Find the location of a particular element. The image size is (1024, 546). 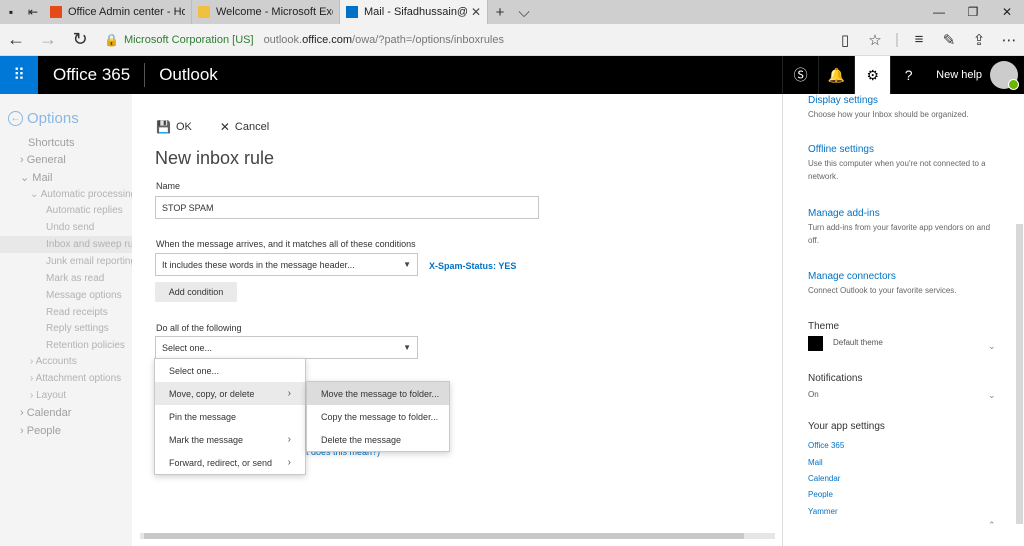

manage-addins-link: Manage add-ins is located at coordinates (905, 213).